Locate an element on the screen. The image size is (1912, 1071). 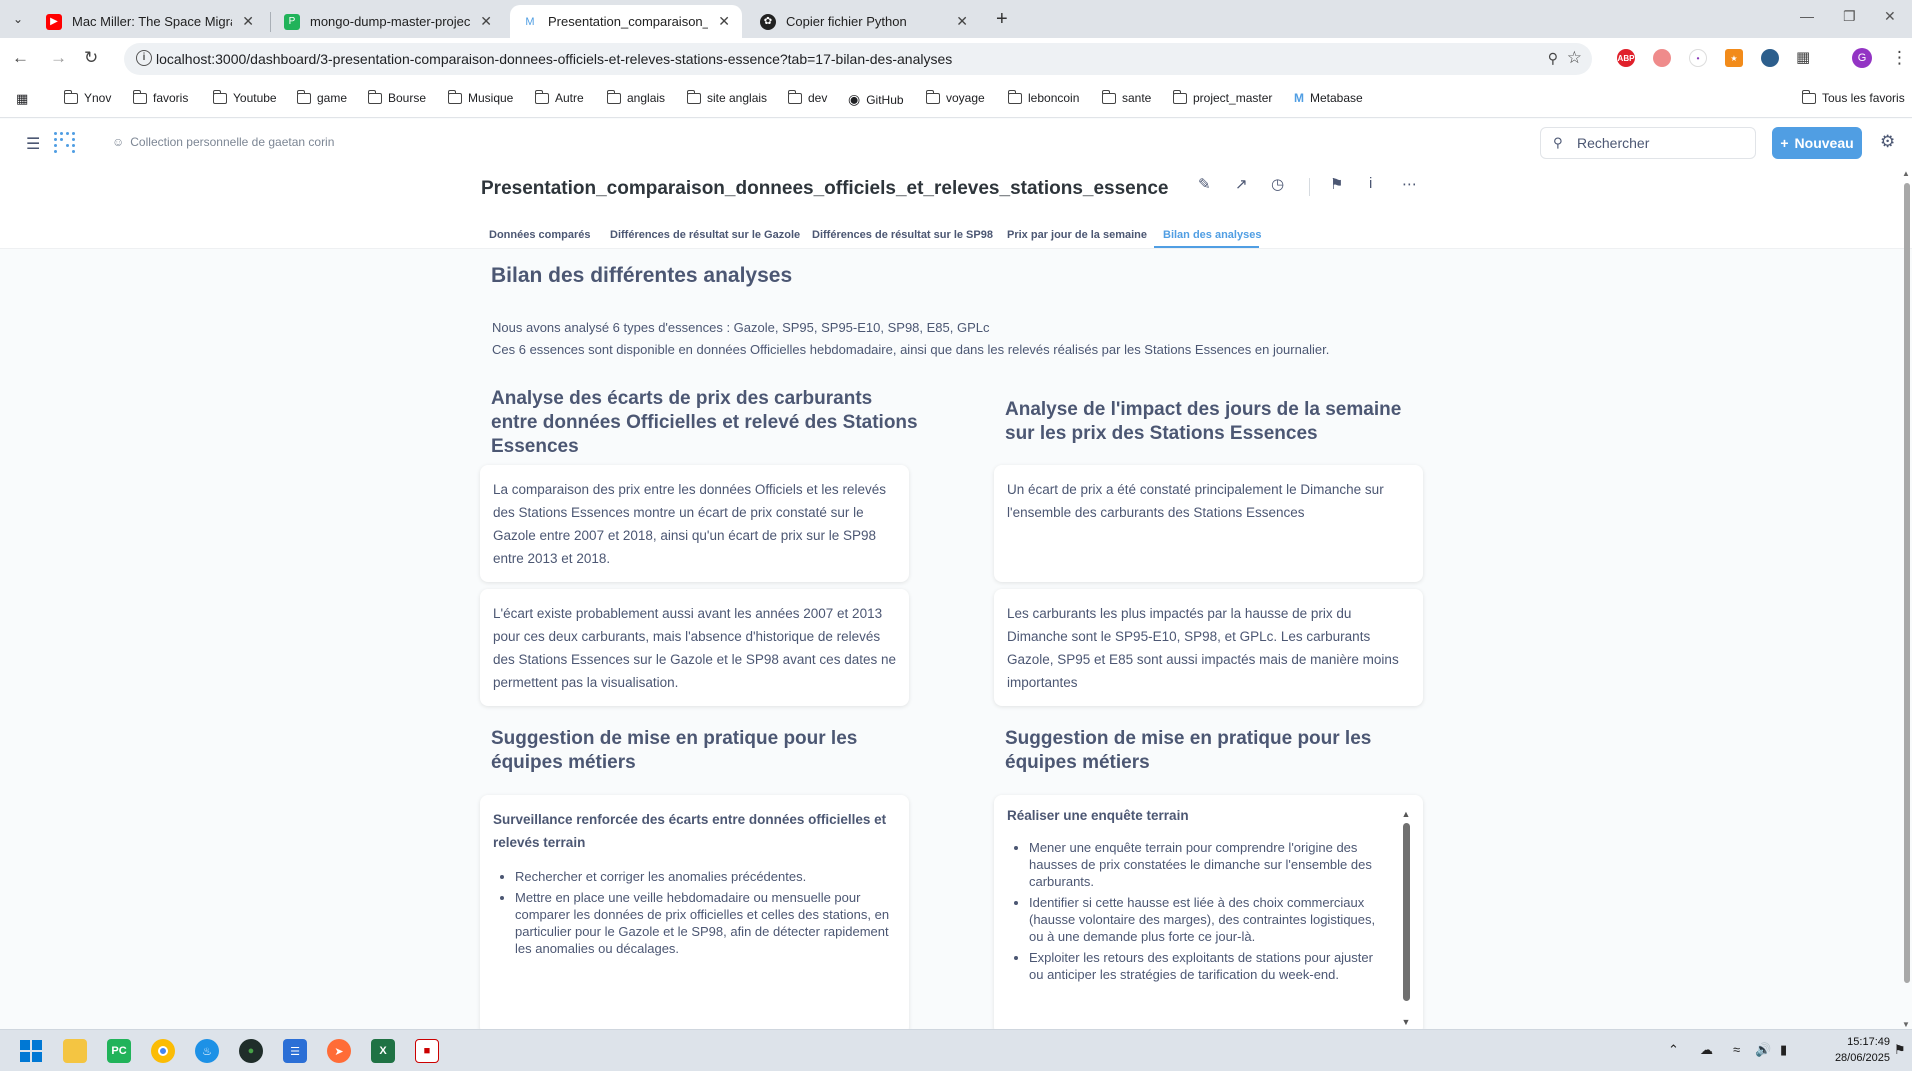
system-clock: 15:17:49 28/06/2025 is located at coordinates (1851, 1050).